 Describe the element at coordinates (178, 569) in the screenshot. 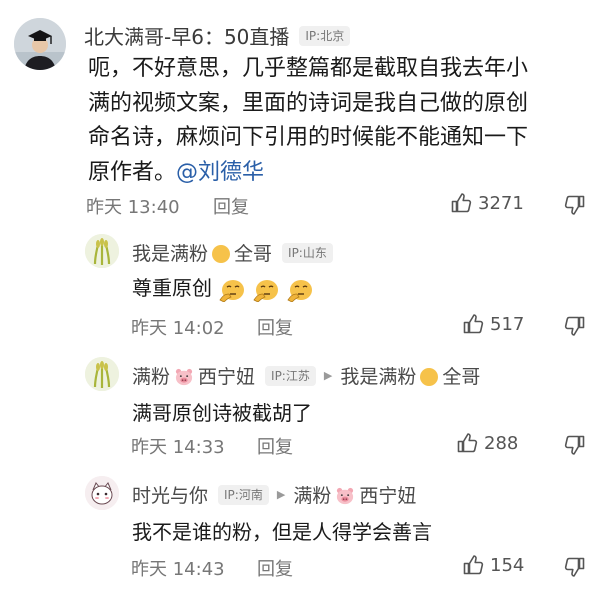

I see `reply-timestamp: 昨天 14:43` at that location.